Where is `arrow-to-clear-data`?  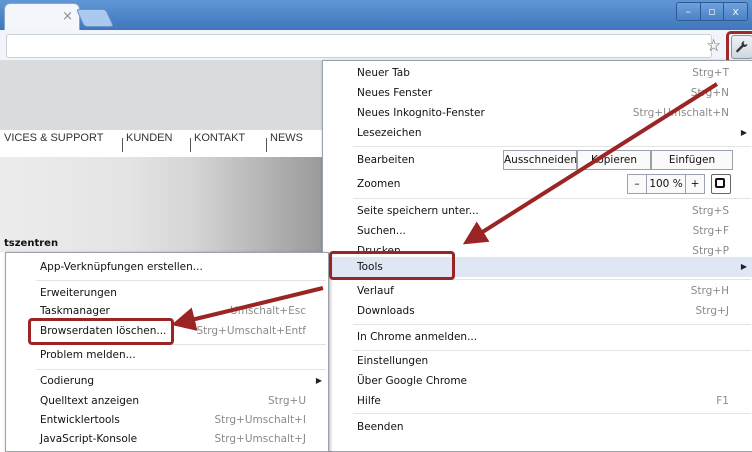
arrow-to-clear-data is located at coordinates (247, 308).